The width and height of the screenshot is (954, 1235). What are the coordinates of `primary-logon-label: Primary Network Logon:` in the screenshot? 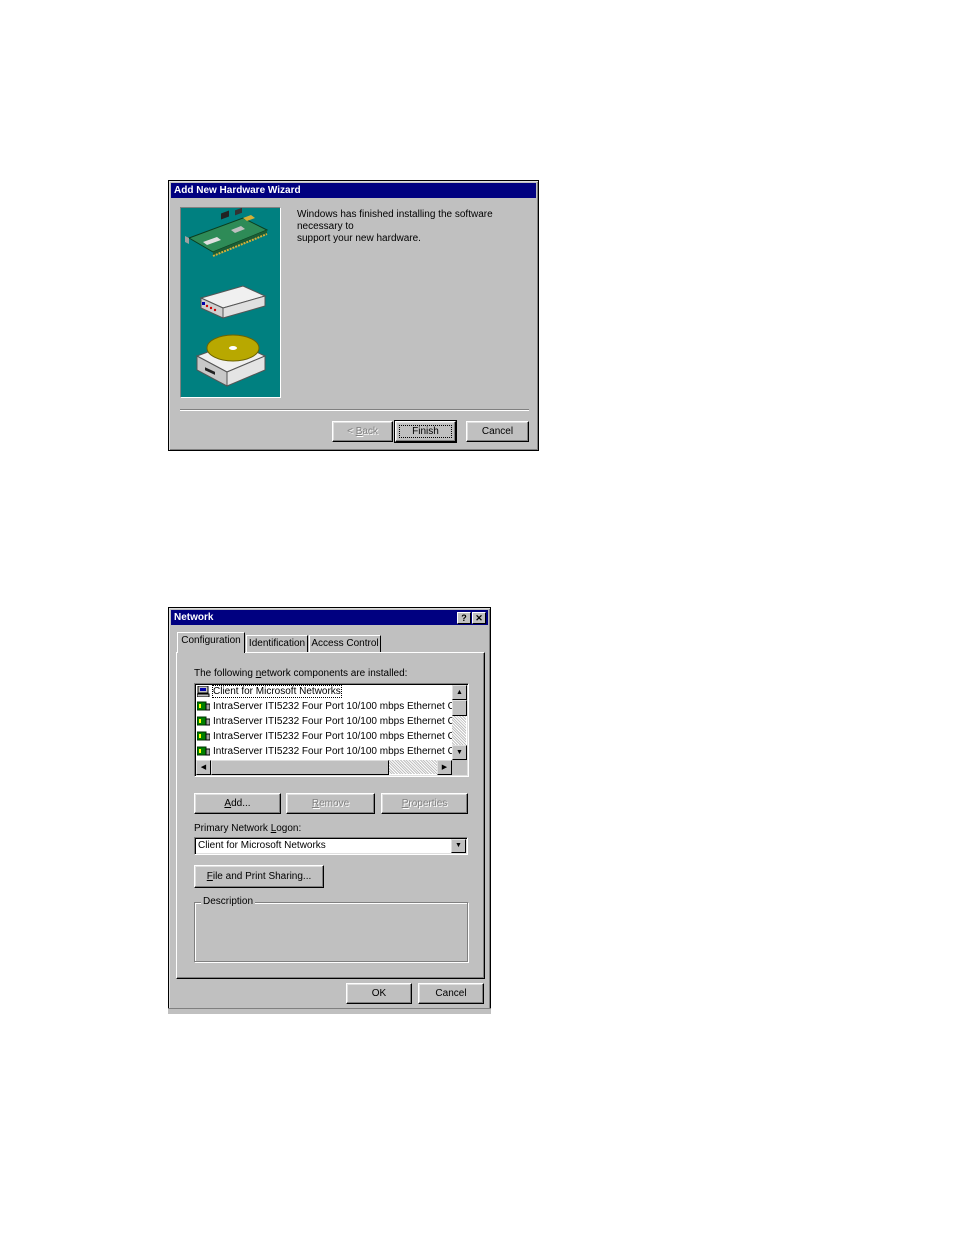 It's located at (248, 828).